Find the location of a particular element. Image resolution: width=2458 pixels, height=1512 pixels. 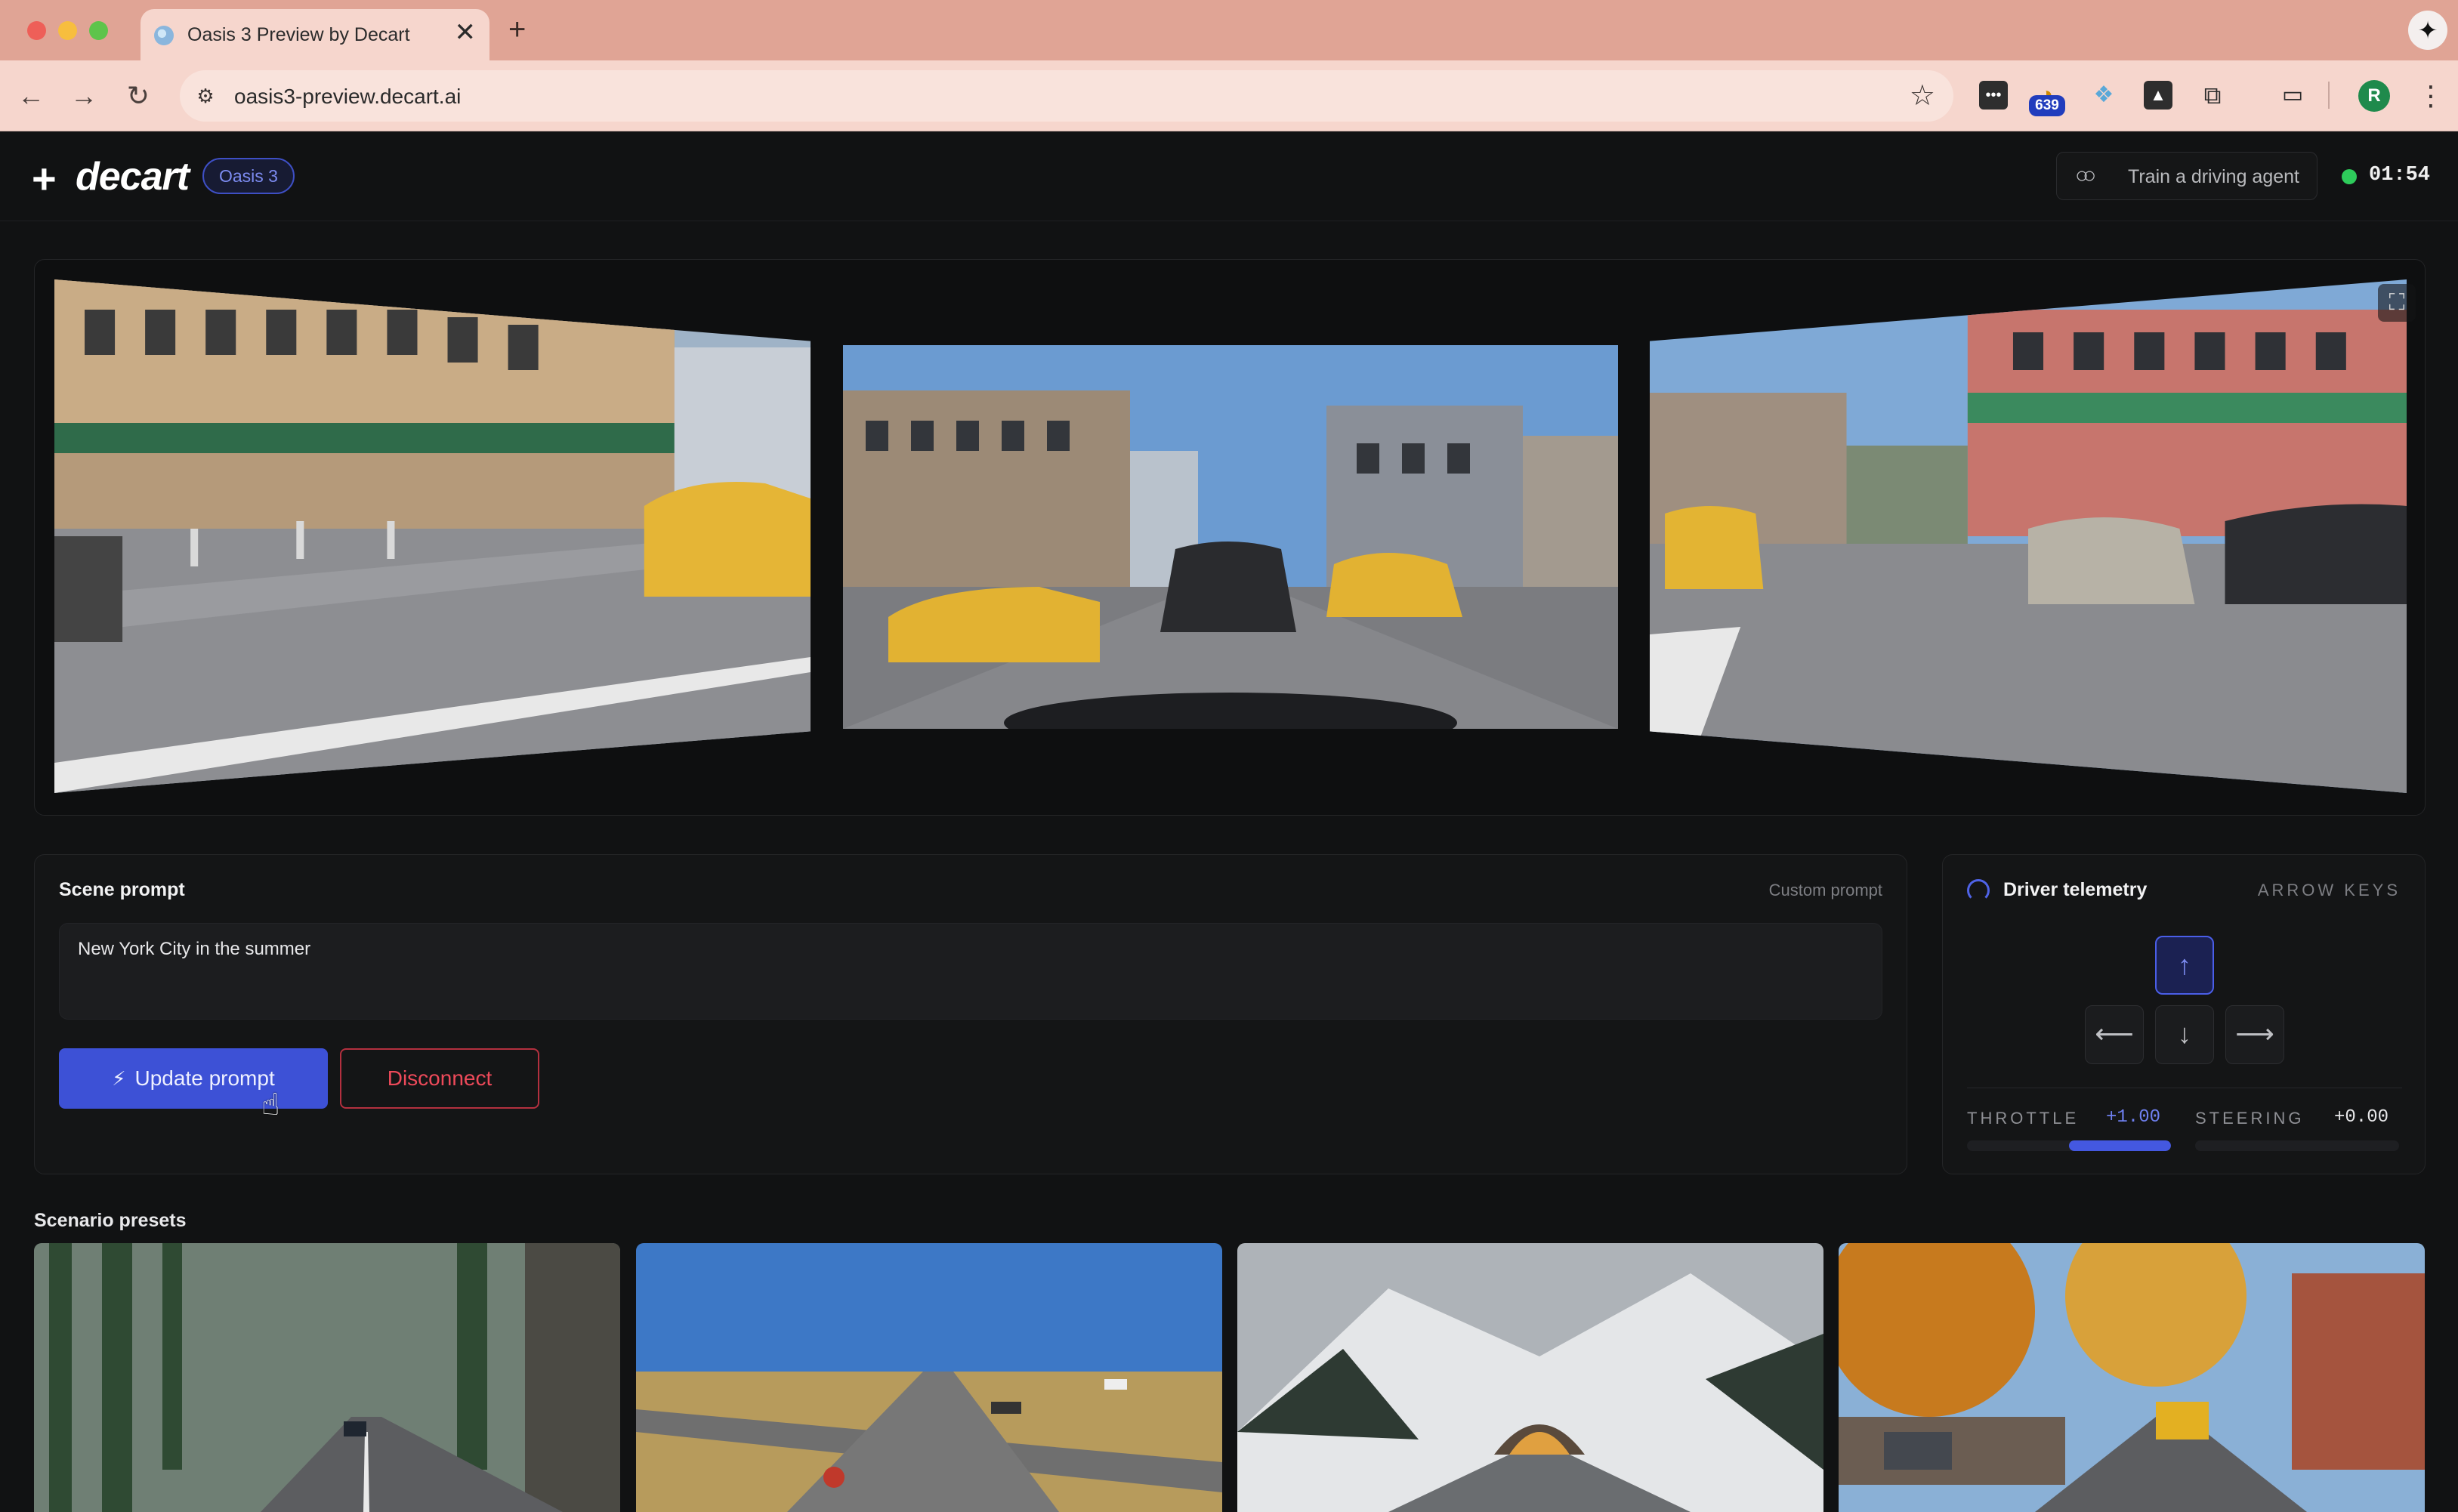

preset-snowy-mountain-tunnel is located at coordinates (1530, 1377).